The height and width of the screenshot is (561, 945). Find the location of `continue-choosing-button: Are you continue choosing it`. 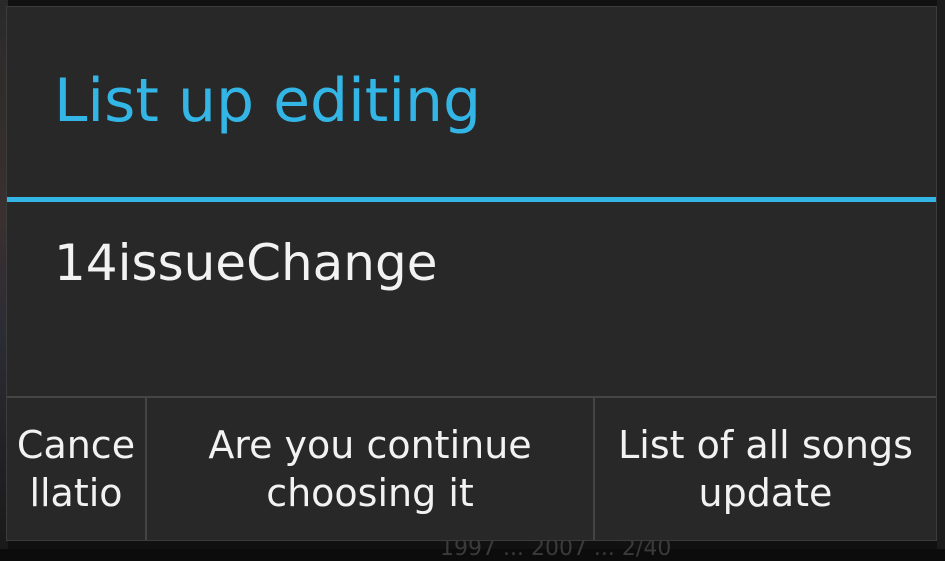

continue-choosing-button: Are you continue choosing it is located at coordinates (371, 469).